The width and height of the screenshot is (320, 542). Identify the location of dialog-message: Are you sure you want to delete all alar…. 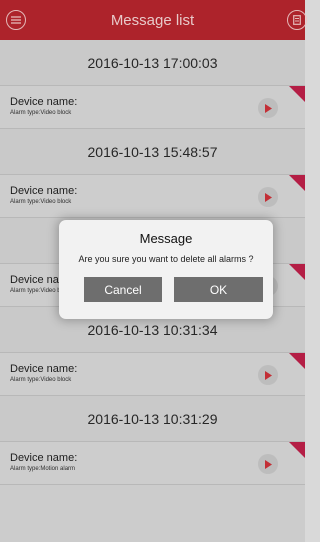
(166, 259).